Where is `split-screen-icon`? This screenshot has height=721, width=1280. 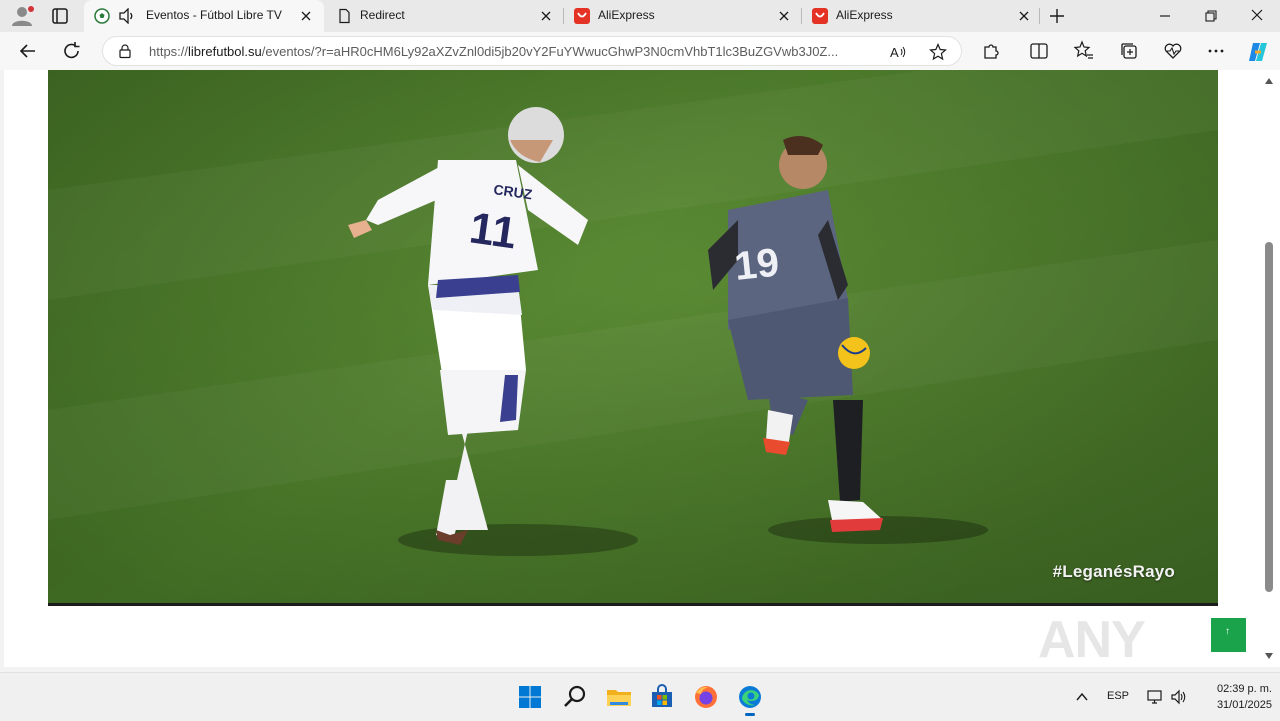 split-screen-icon is located at coordinates (1039, 51).